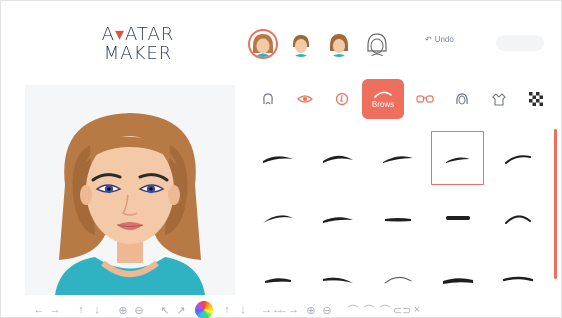  What do you see at coordinates (327, 310) in the screenshot?
I see `scale-down-button: ⊖` at bounding box center [327, 310].